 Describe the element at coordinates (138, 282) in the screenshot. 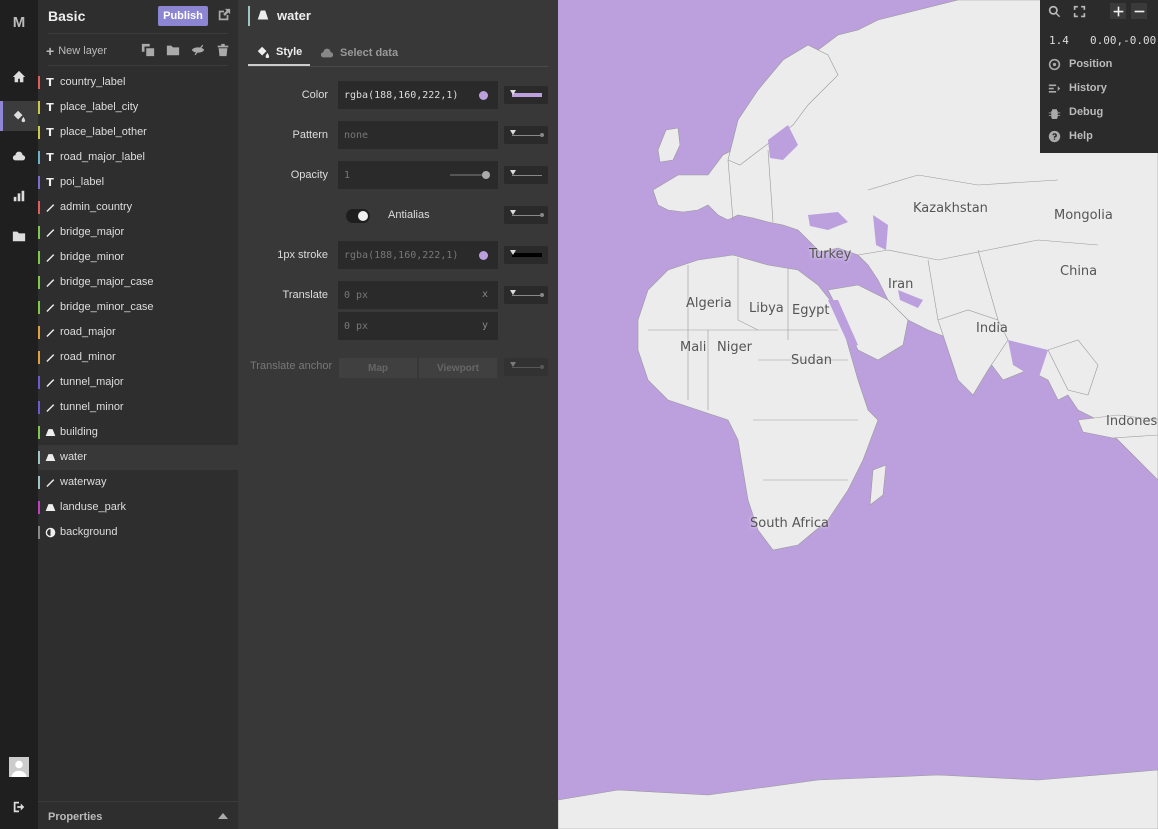

I see `layer-item: bridge_major_case` at that location.